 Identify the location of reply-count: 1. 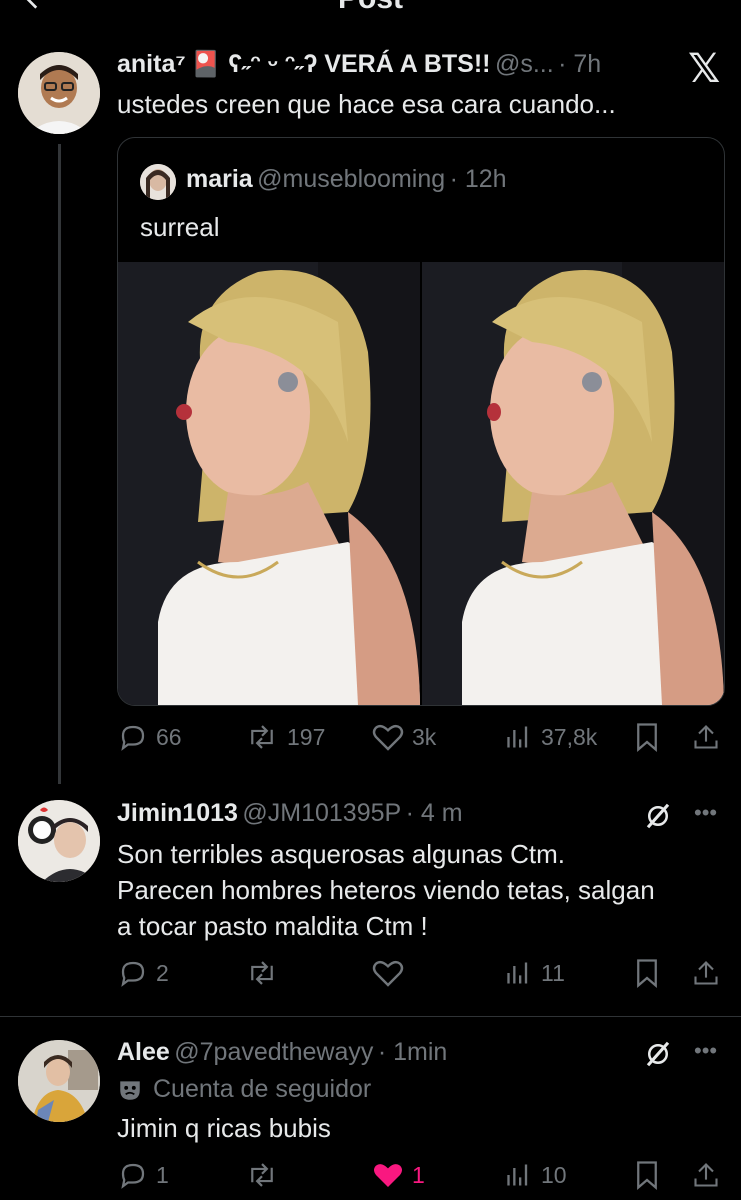
(162, 1174).